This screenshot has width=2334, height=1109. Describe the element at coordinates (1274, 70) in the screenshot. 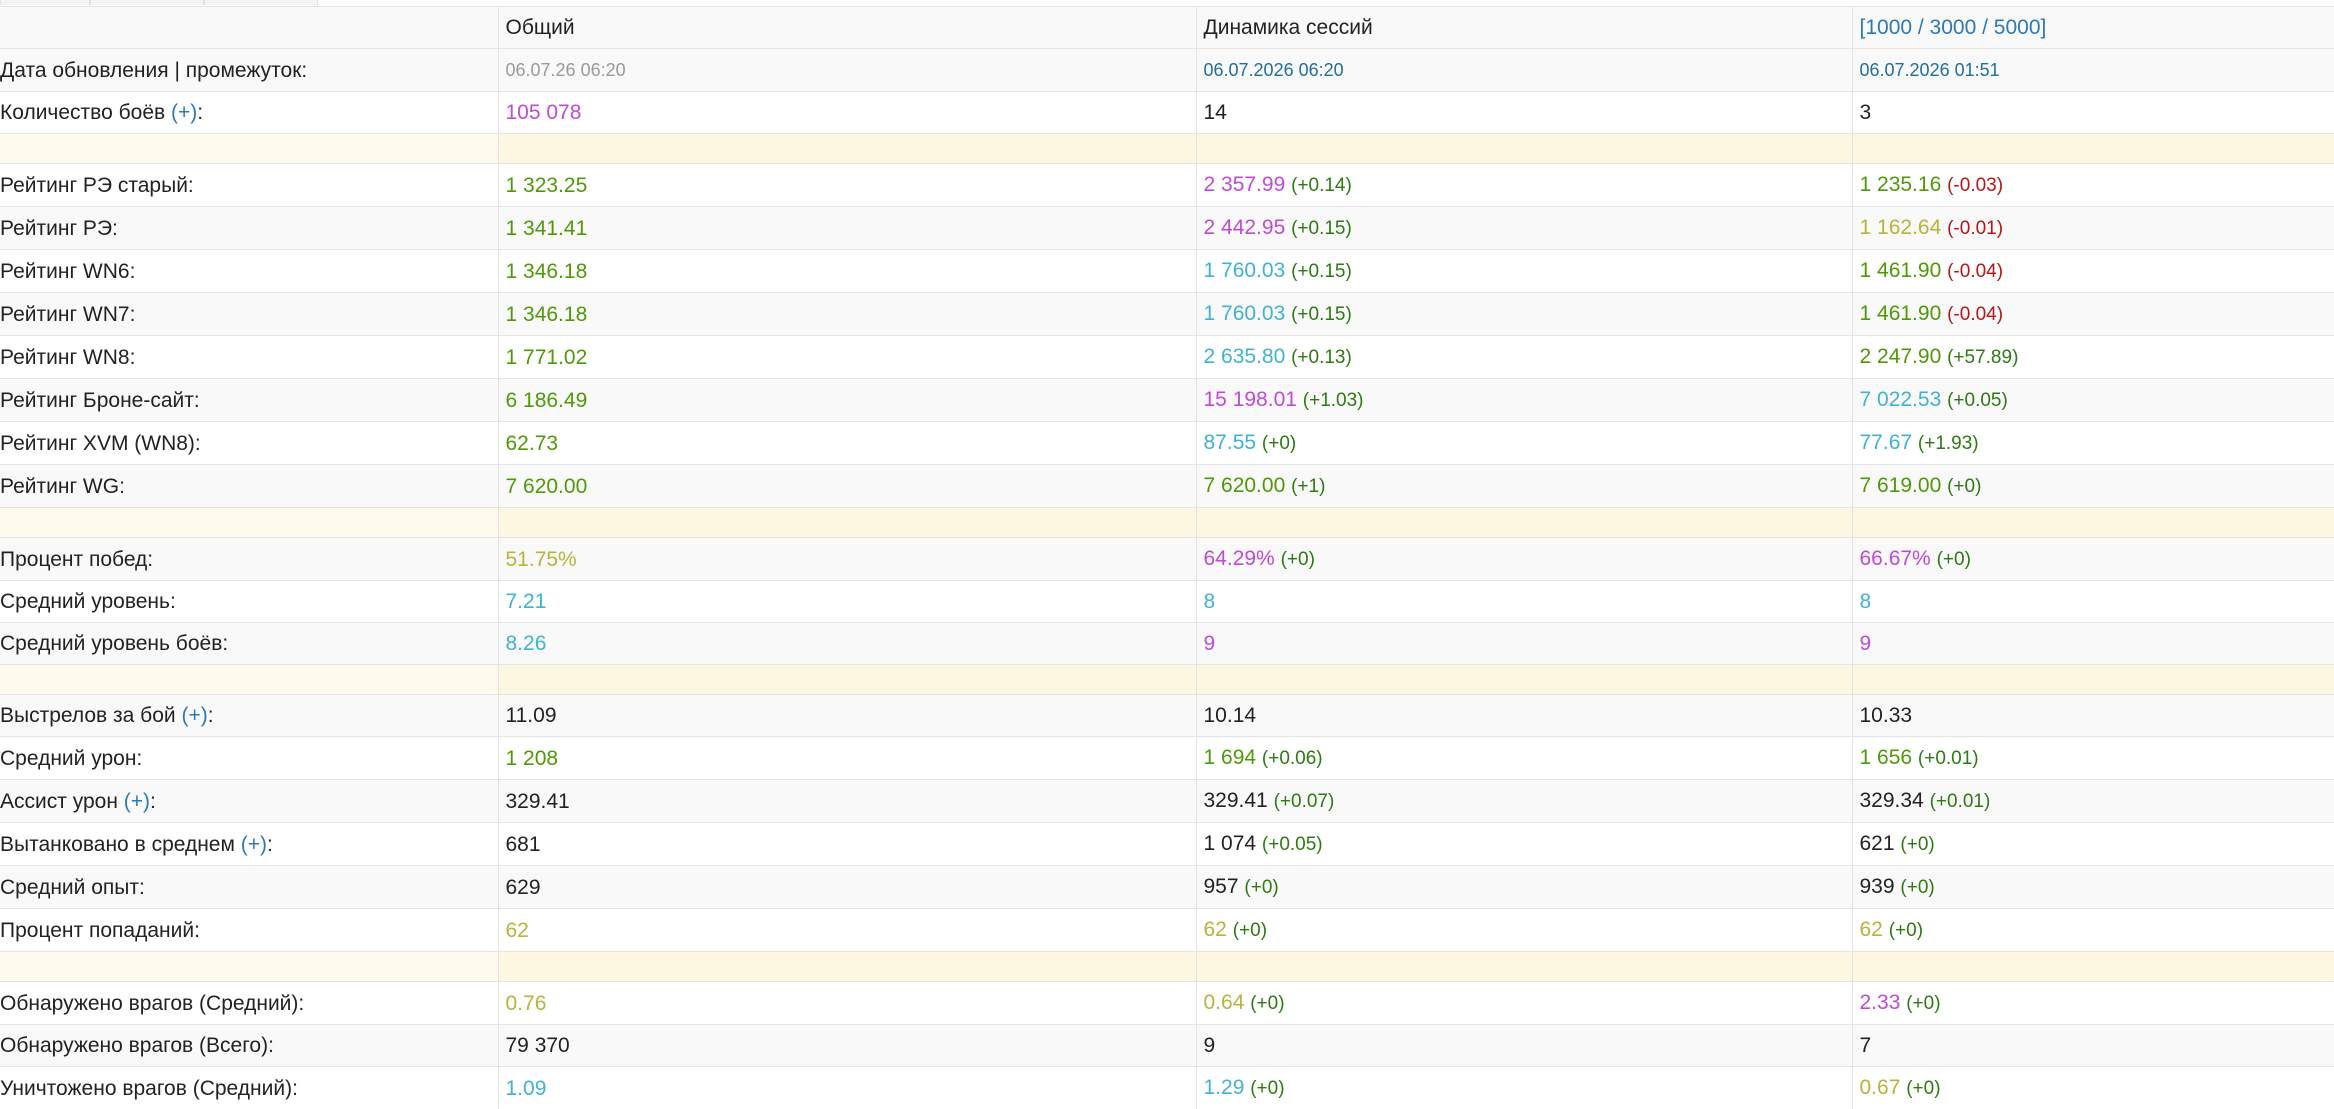

I see `update-date-session: 06.07.2026 06:20` at that location.